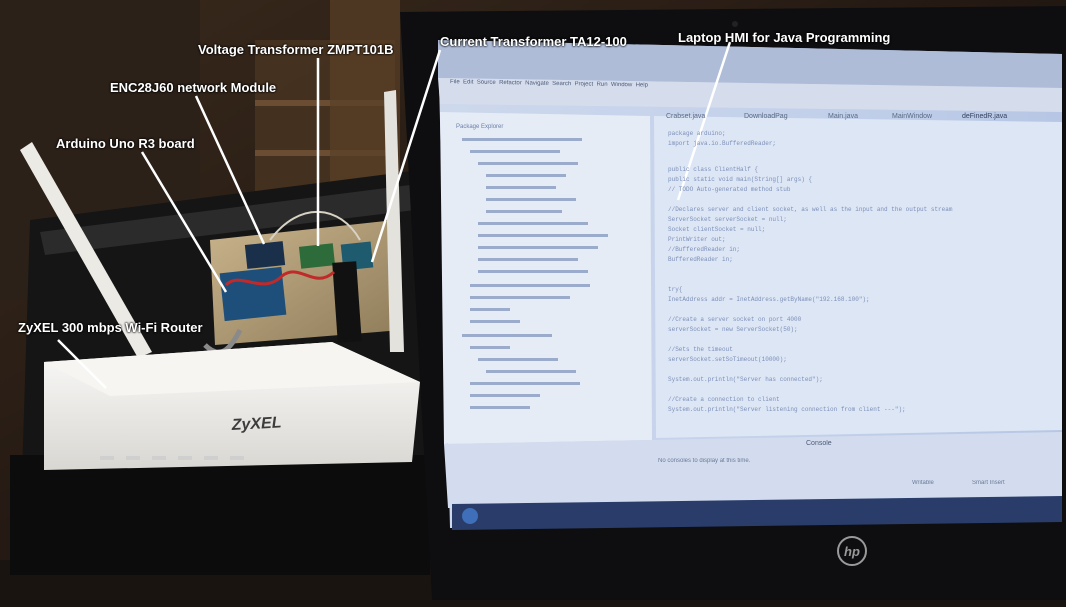 The height and width of the screenshot is (607, 1066). Describe the element at coordinates (713, 169) in the screenshot. I see `code-line: public class ClientHalf {` at that location.